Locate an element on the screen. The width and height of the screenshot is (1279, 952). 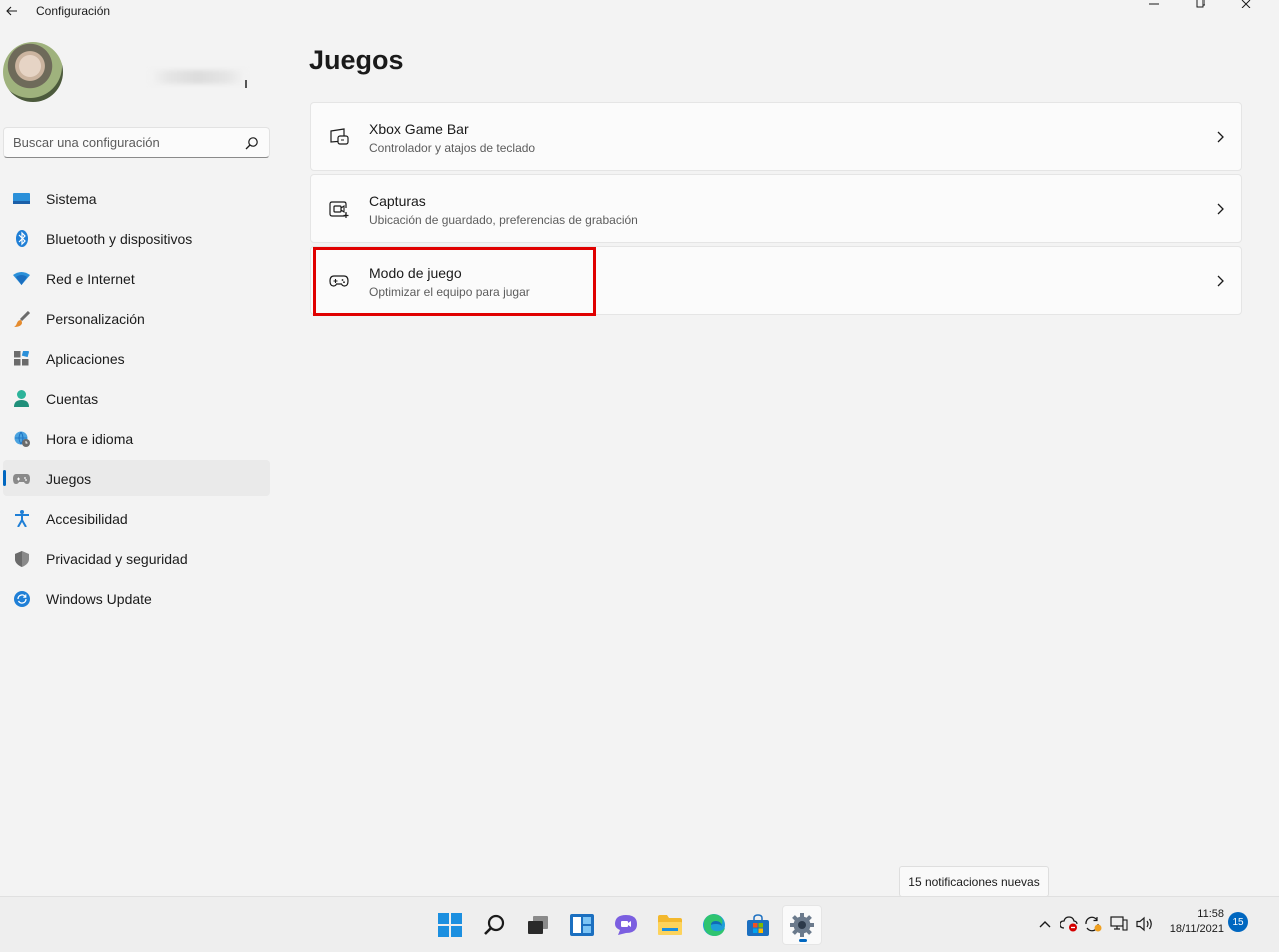
tray-network-button is located at coordinates (1119, 924).